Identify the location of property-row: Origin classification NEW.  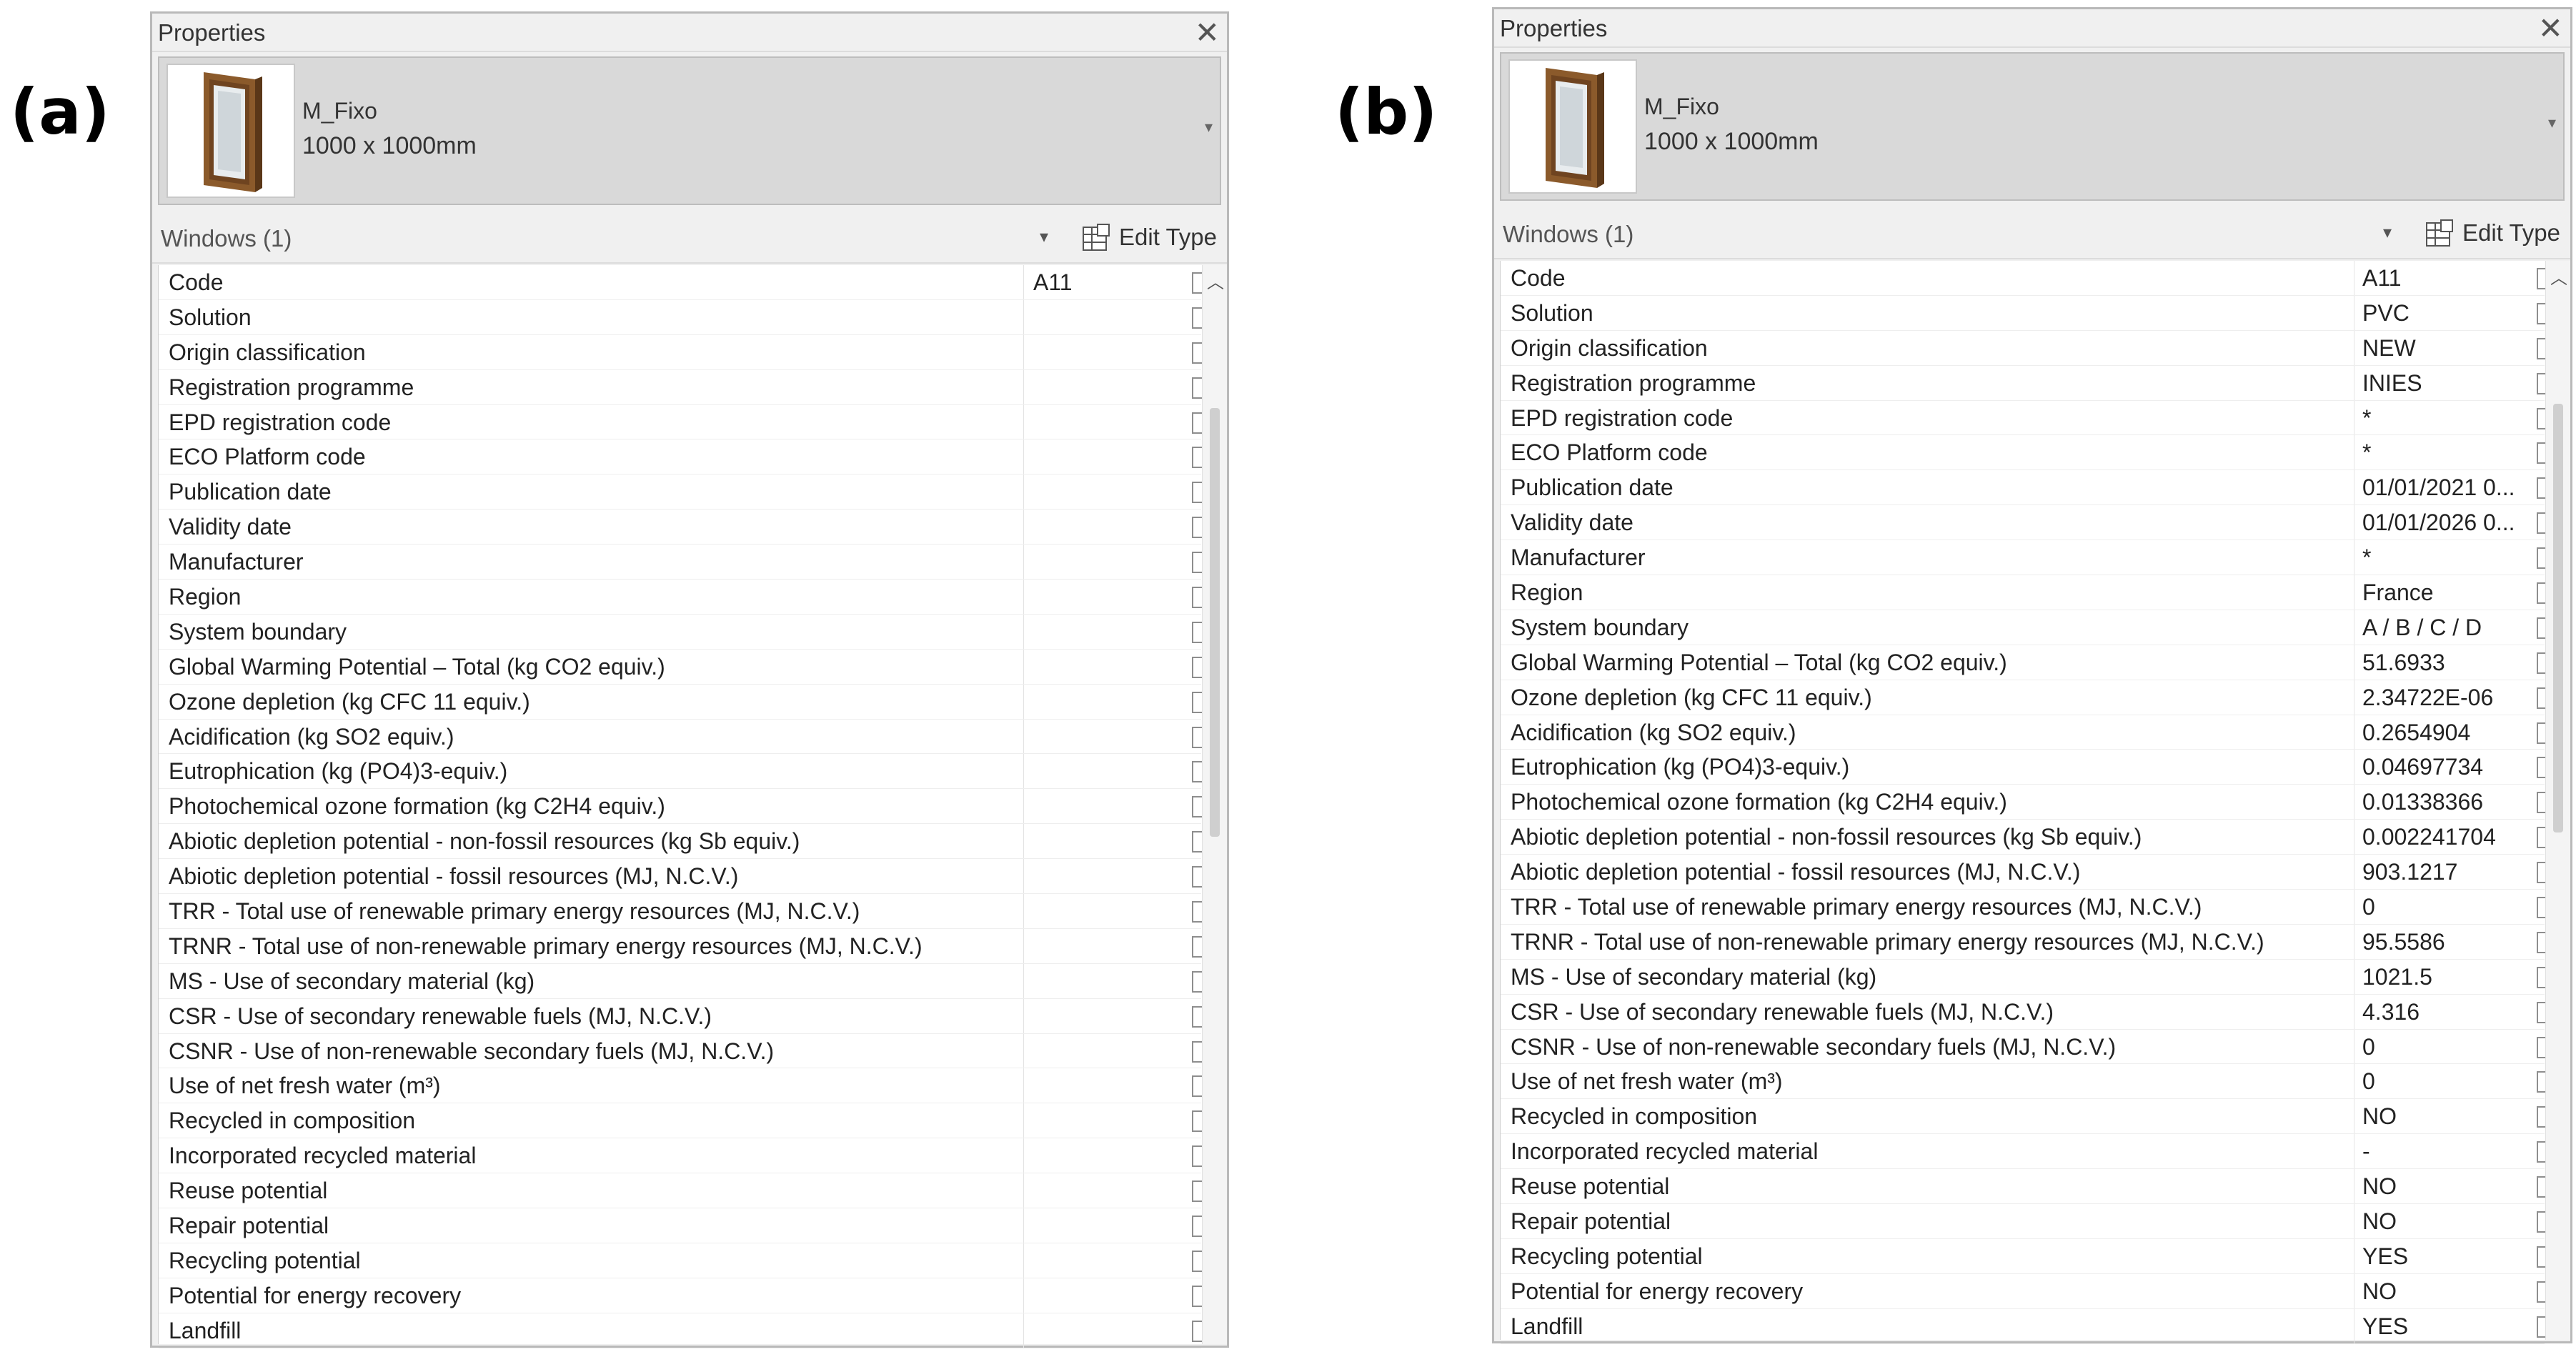
(2026, 348).